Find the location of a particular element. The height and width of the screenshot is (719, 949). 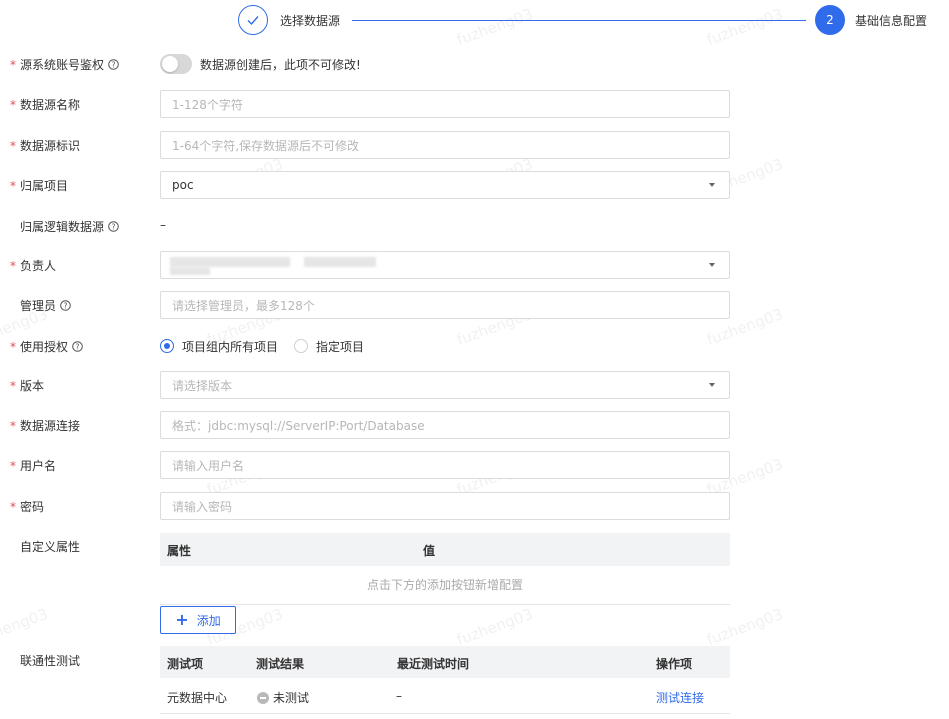

test-item: 元数据中心 is located at coordinates (197, 698).